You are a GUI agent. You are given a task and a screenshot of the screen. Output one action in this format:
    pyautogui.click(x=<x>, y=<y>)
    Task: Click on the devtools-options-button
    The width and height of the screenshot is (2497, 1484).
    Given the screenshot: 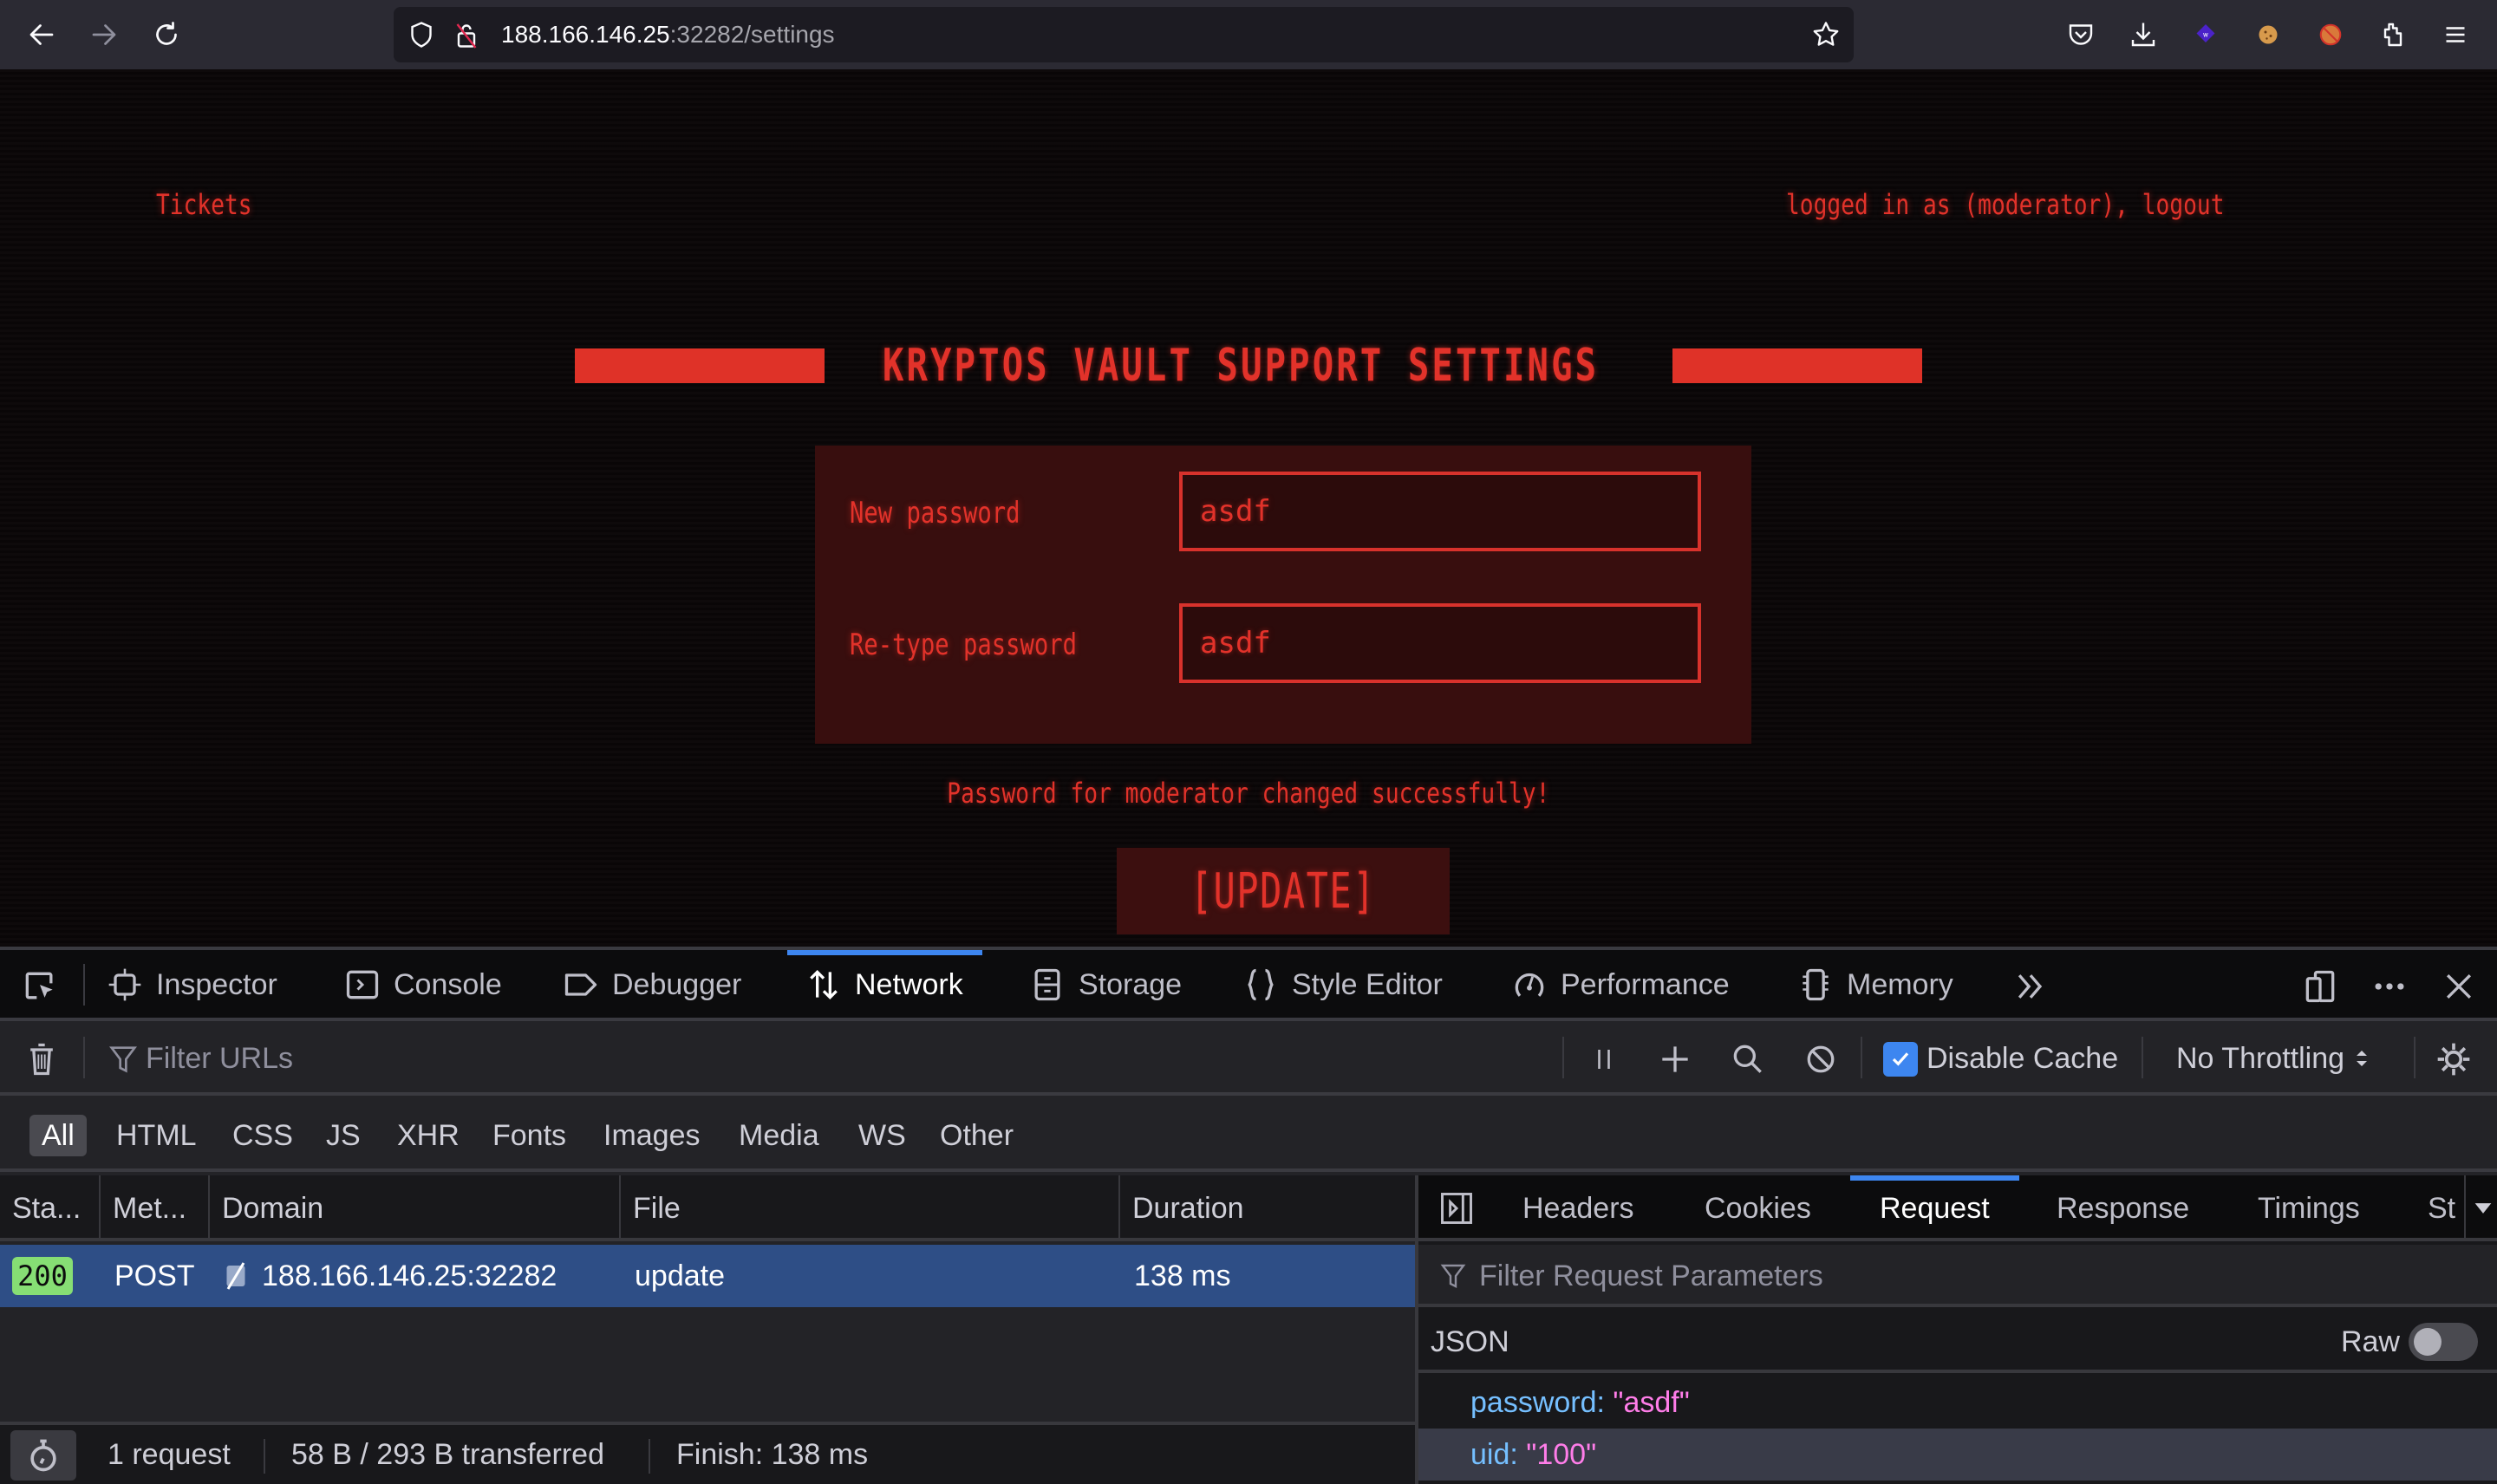 What is the action you would take?
    pyautogui.click(x=2389, y=986)
    